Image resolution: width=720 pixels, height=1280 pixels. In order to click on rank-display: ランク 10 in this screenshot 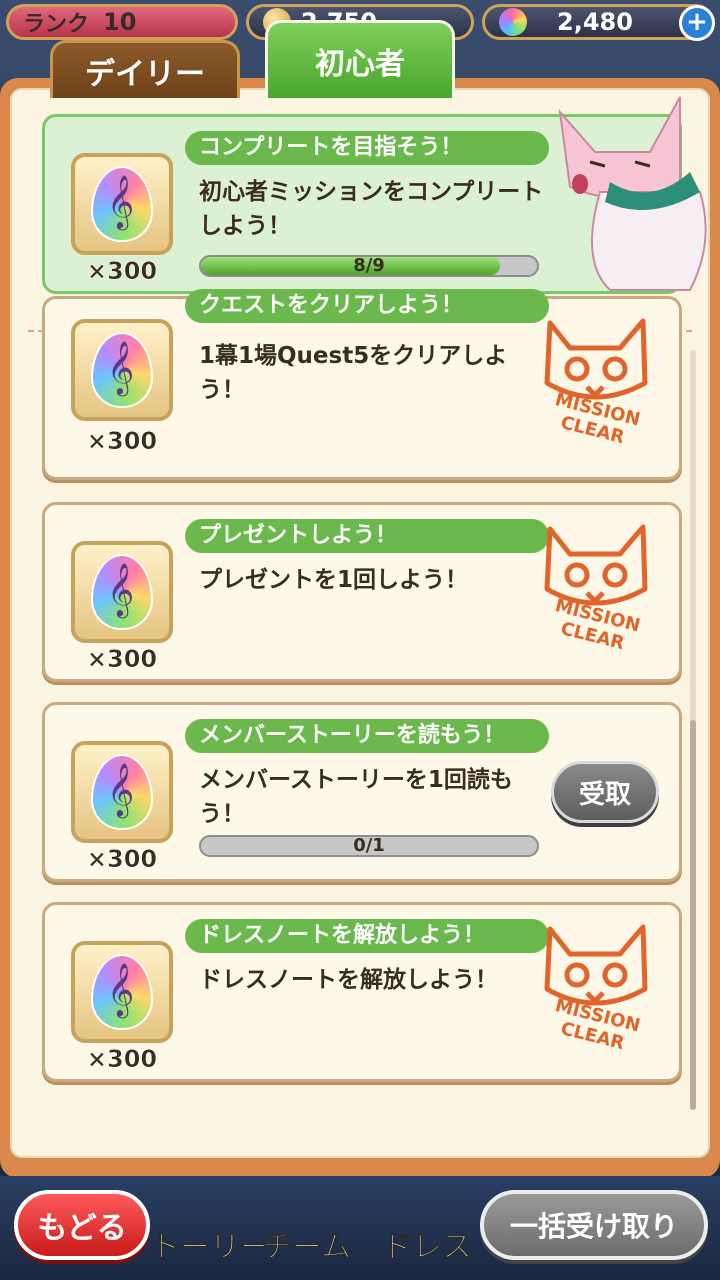, I will do `click(122, 22)`.